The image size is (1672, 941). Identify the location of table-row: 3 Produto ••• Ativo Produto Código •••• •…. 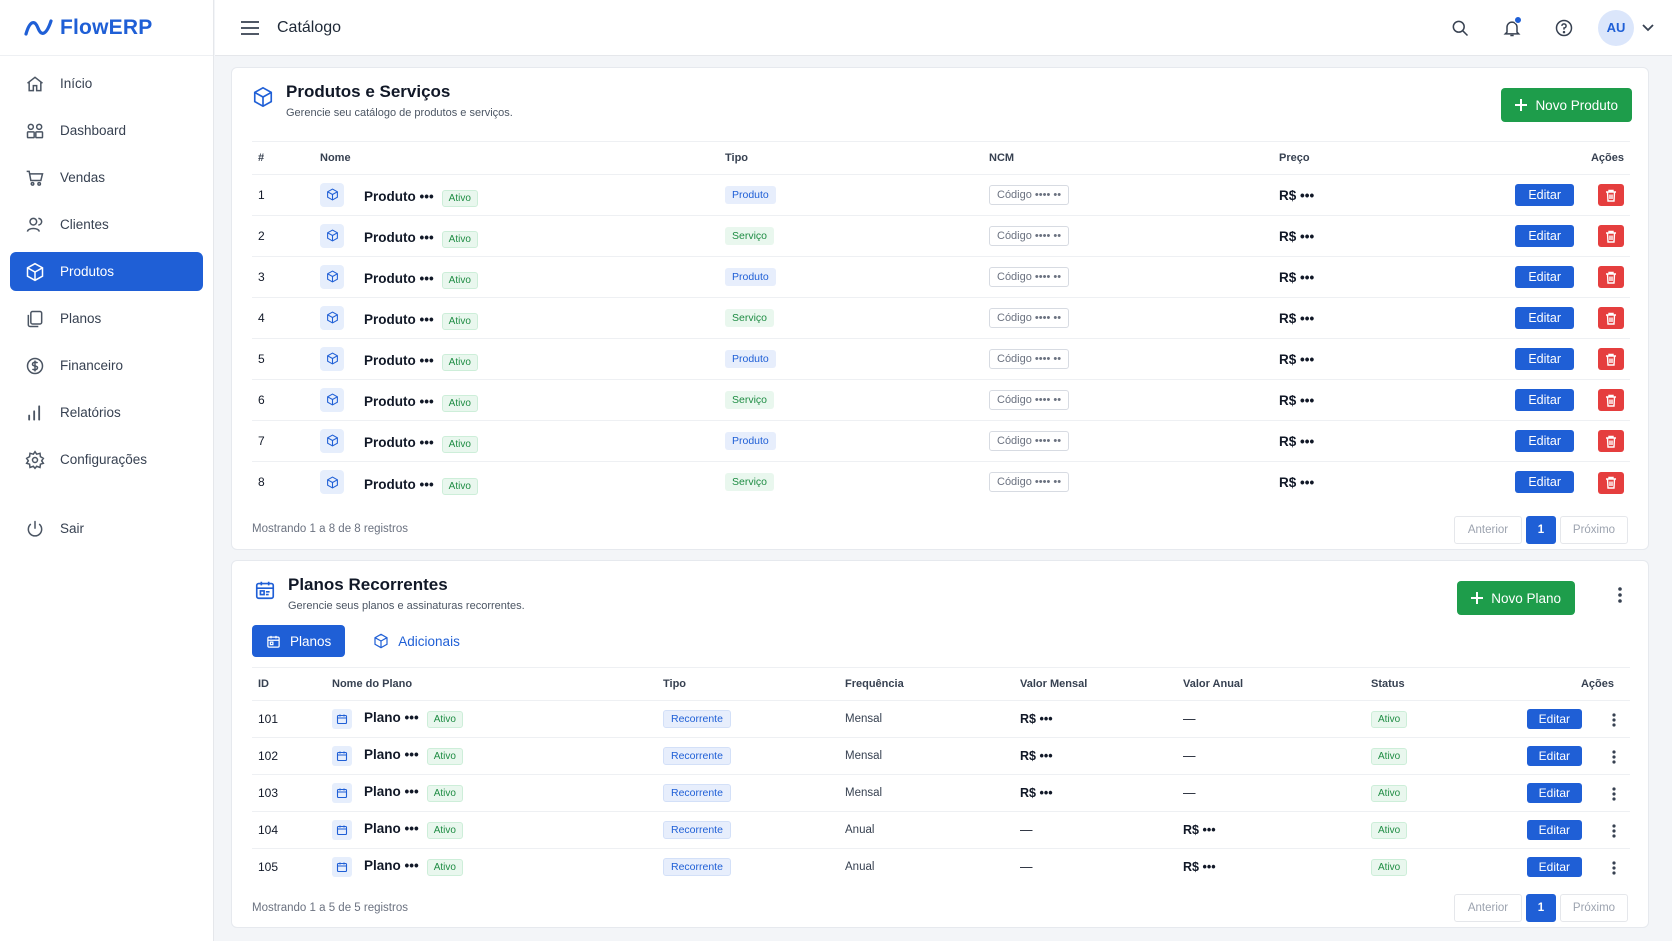
(941, 277).